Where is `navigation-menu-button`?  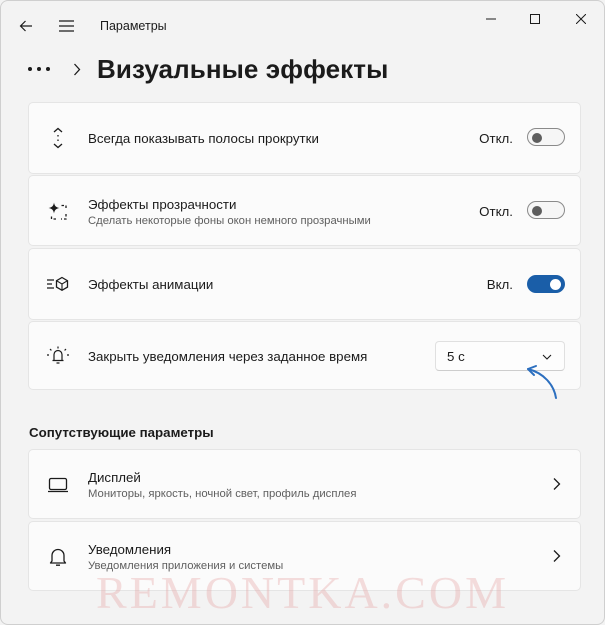
navigation-menu-button is located at coordinates (66, 26).